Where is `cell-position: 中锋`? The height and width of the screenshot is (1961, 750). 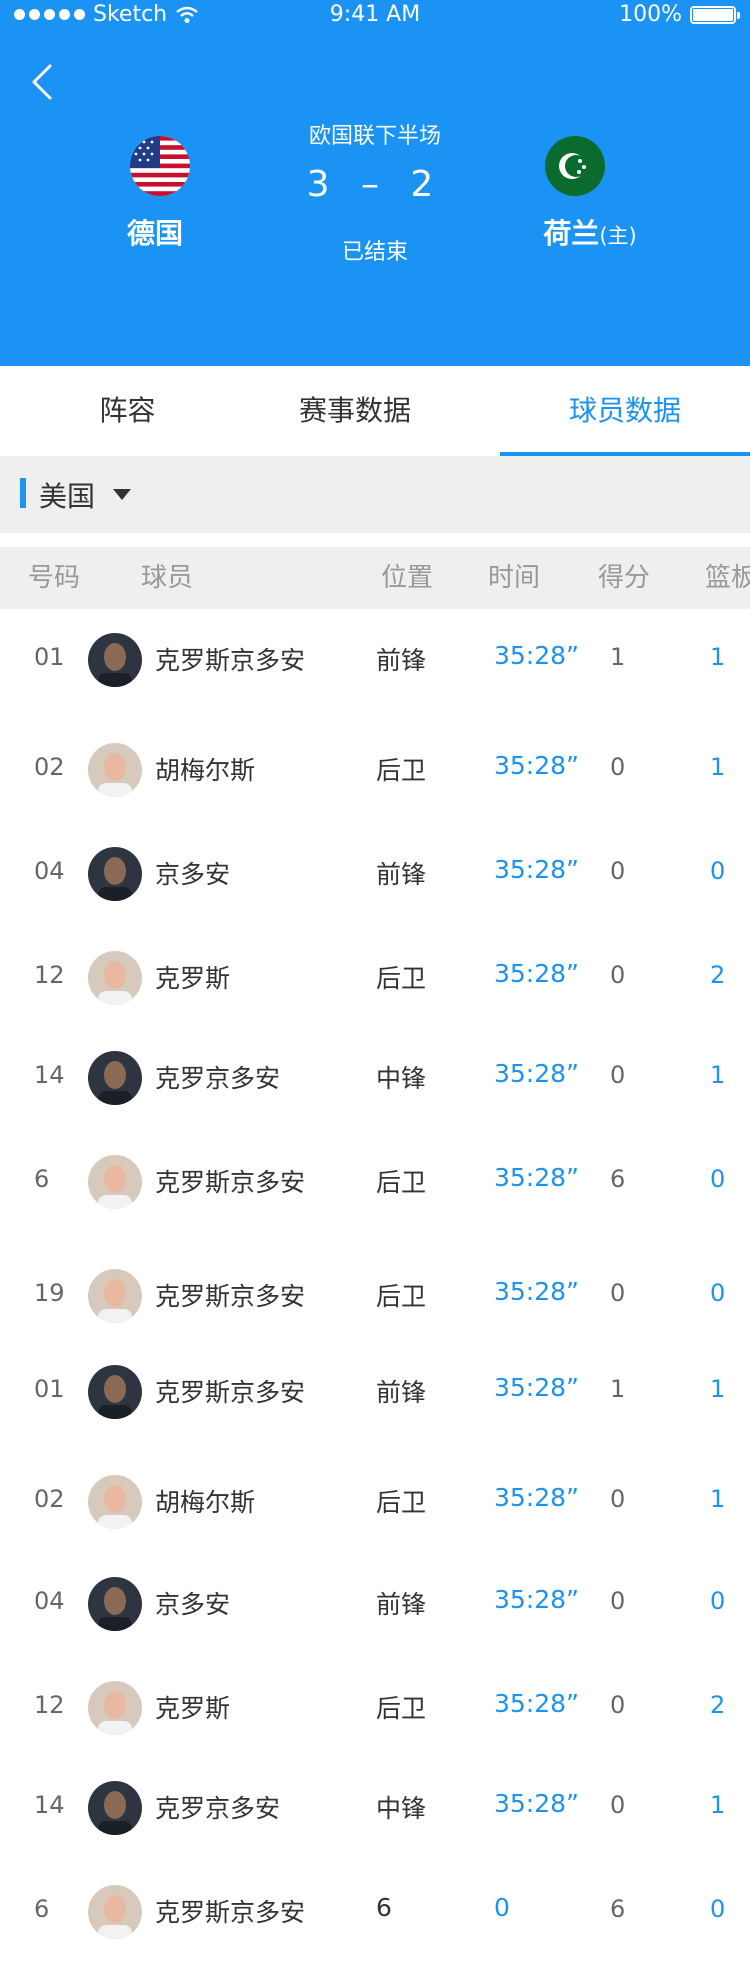 cell-position: 中锋 is located at coordinates (401, 1808).